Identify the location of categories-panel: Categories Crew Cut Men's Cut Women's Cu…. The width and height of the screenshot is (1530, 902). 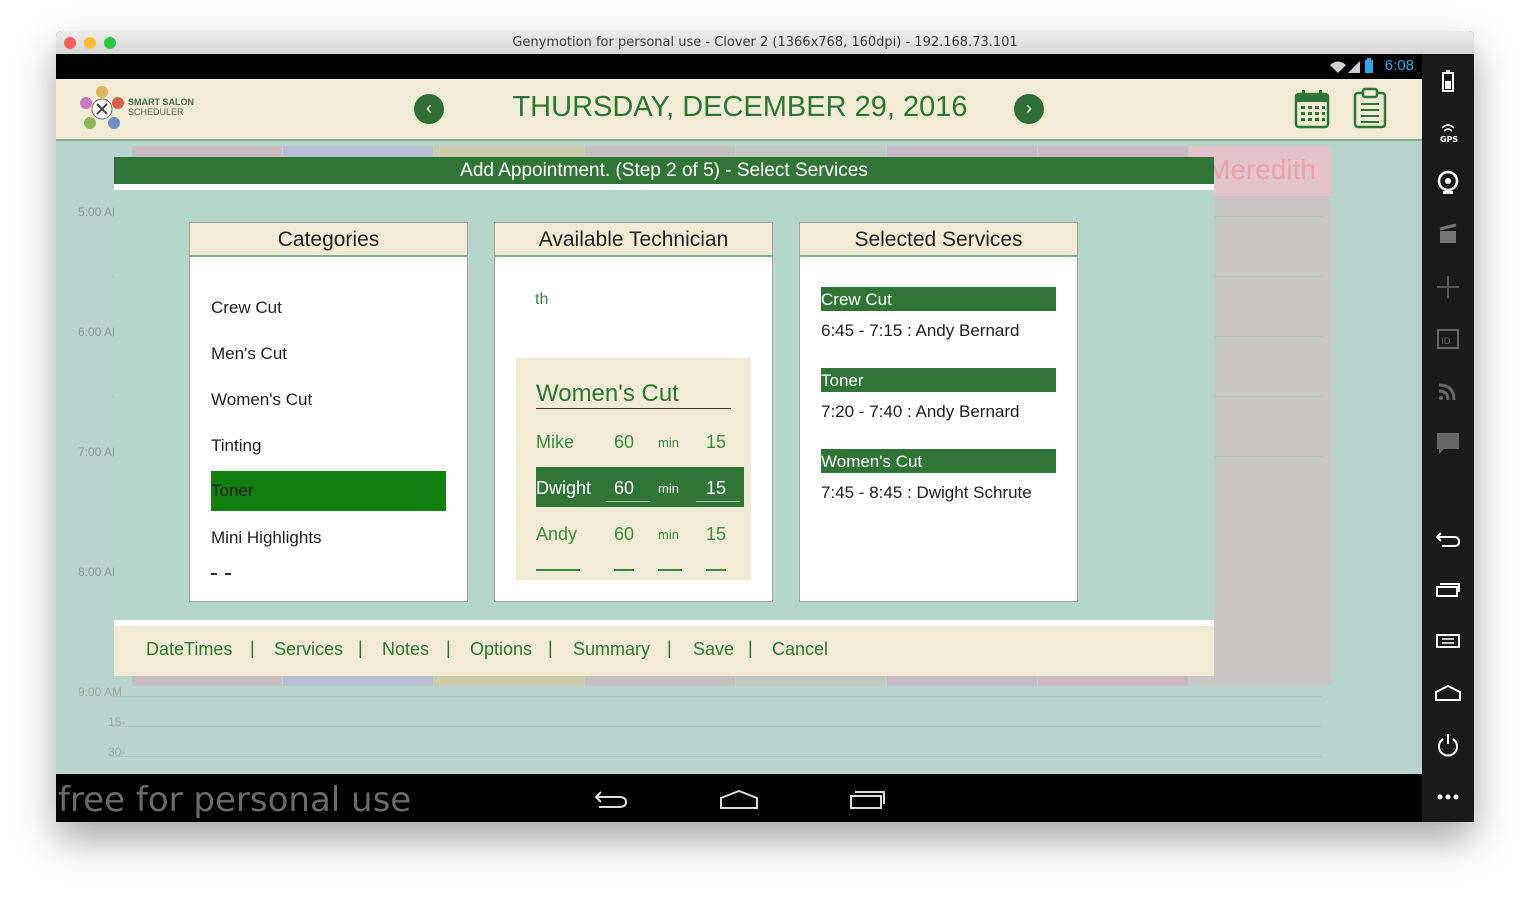
(328, 412).